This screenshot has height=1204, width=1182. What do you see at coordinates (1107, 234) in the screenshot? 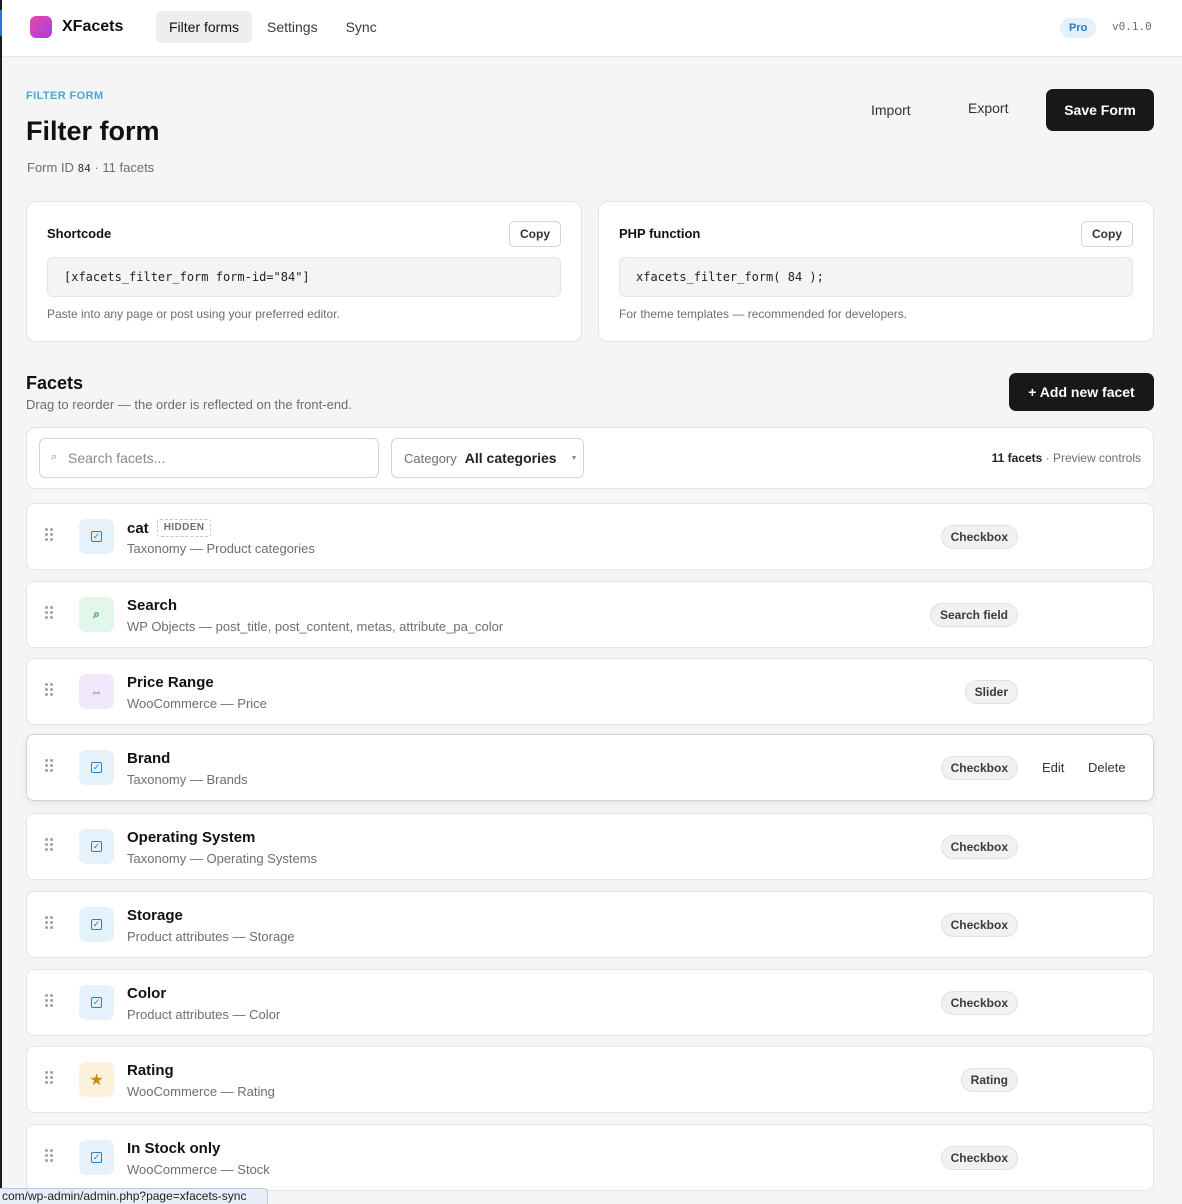
I see `copy-php-button: Copy` at bounding box center [1107, 234].